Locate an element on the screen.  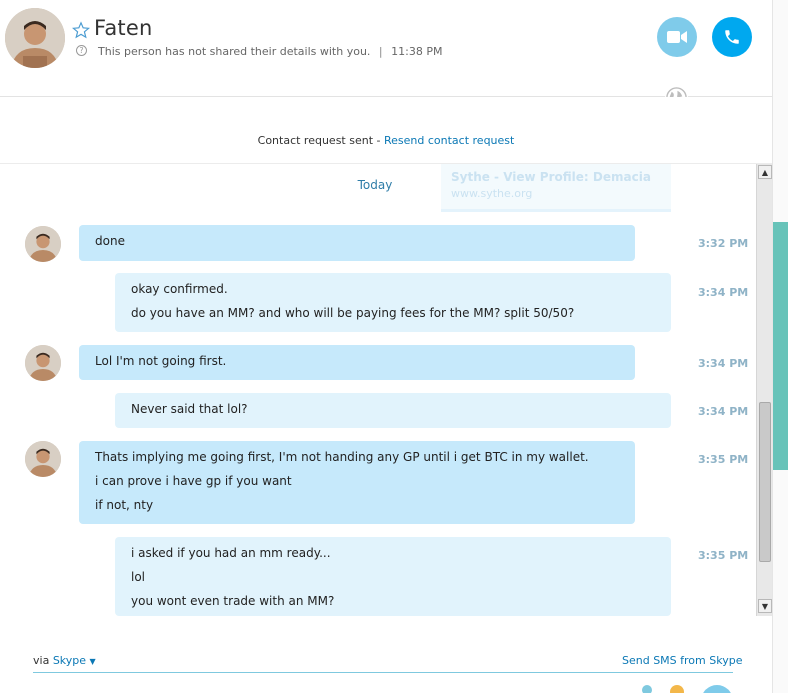
phone-icon is located at coordinates (732, 37).